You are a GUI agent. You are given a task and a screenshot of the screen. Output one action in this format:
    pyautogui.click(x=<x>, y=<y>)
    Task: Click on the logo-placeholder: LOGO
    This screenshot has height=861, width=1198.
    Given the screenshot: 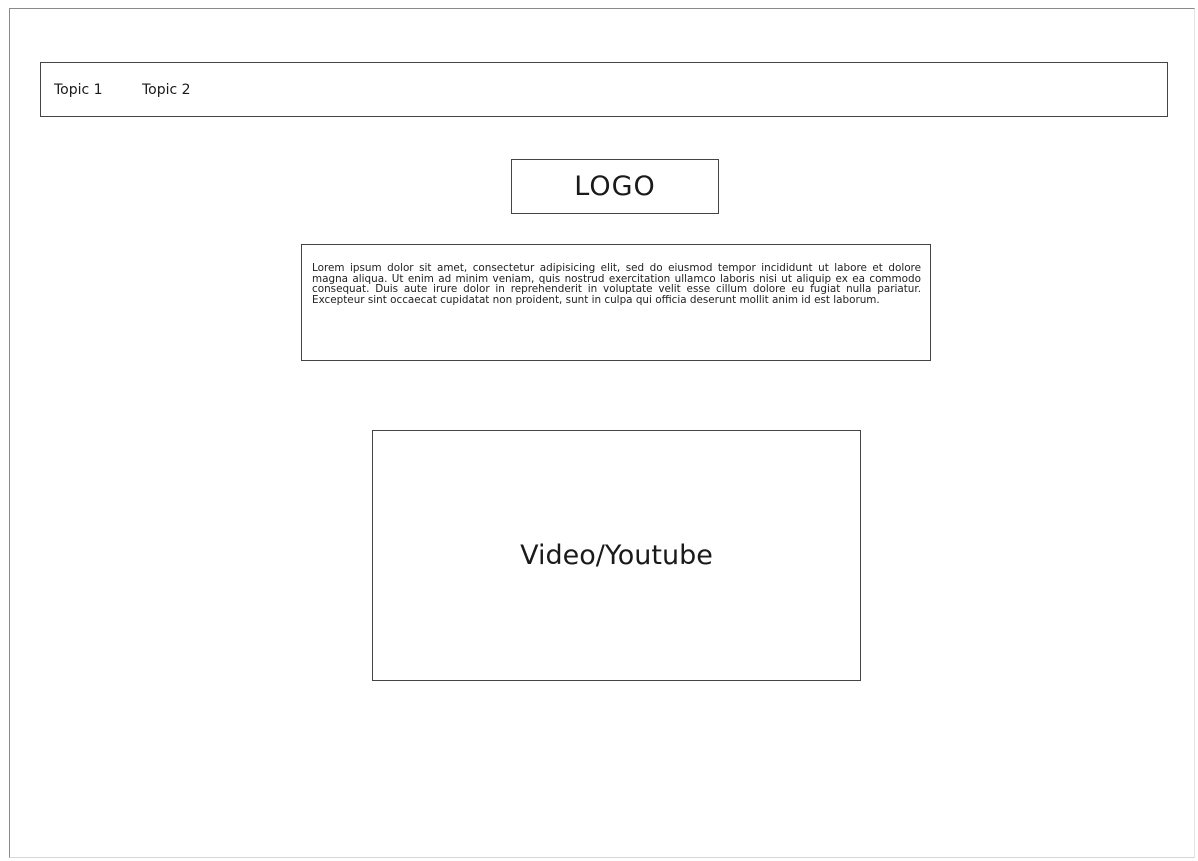 What is the action you would take?
    pyautogui.click(x=615, y=186)
    